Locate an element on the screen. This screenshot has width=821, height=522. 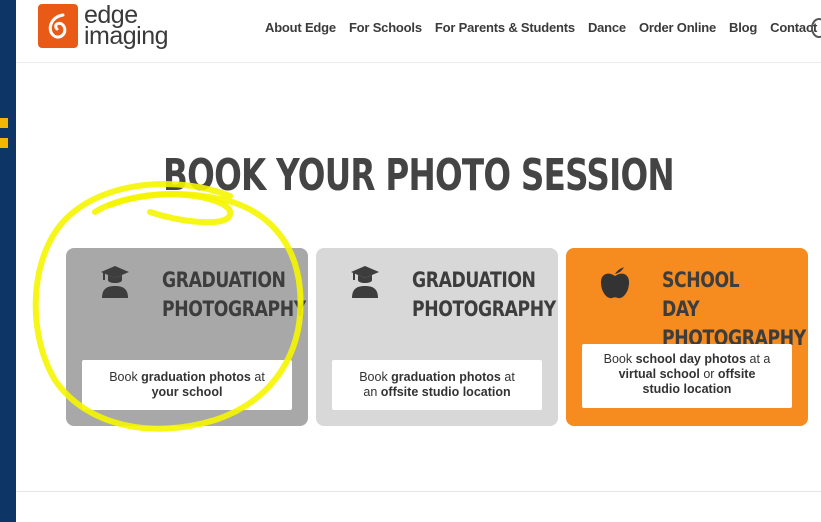
nav-for-schools: For Schools is located at coordinates (385, 27).